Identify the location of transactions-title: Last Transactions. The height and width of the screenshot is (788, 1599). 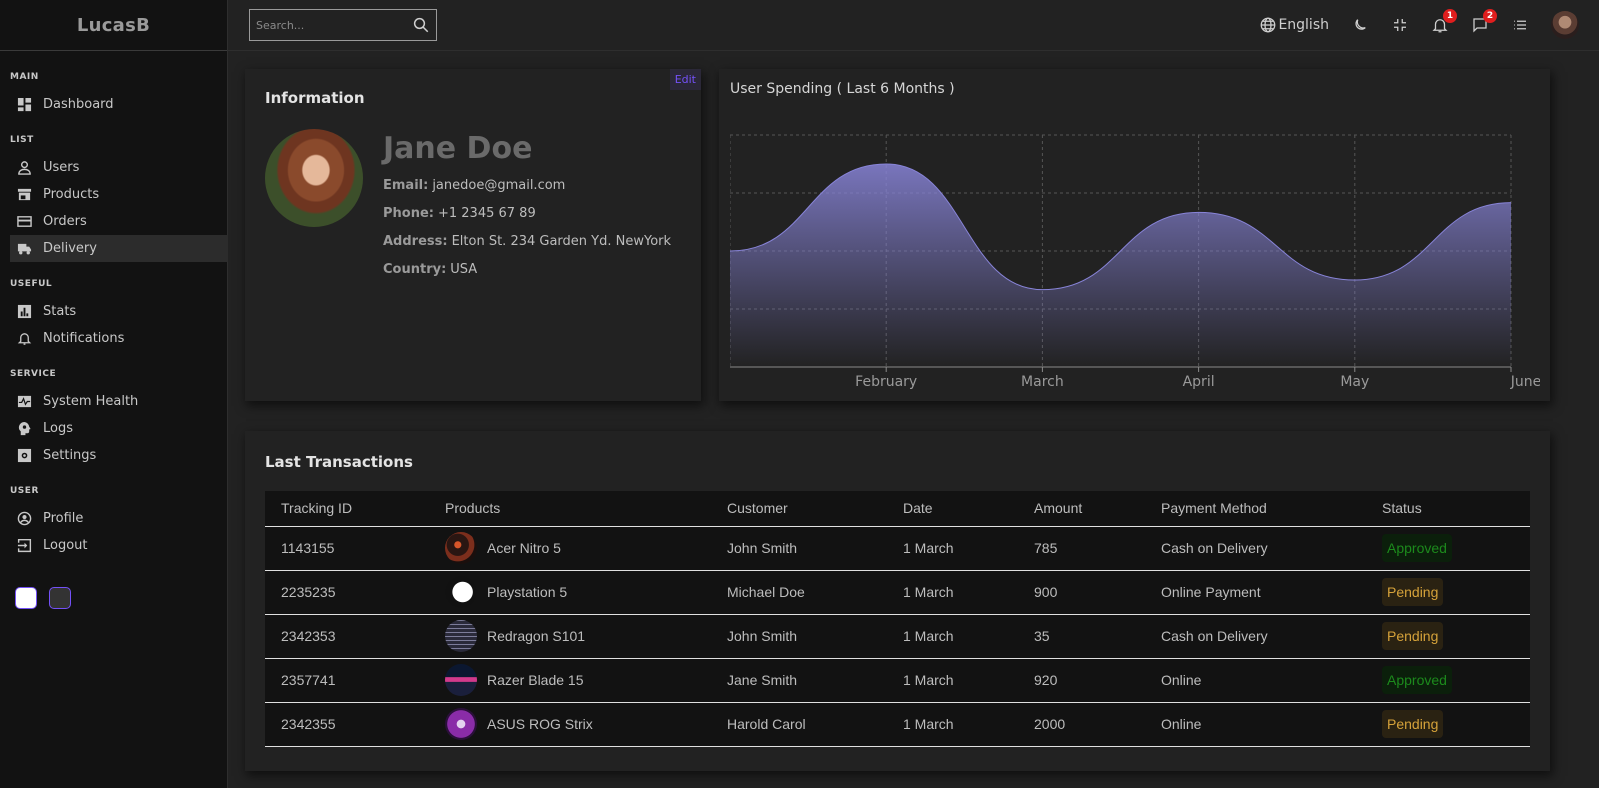
(339, 462).